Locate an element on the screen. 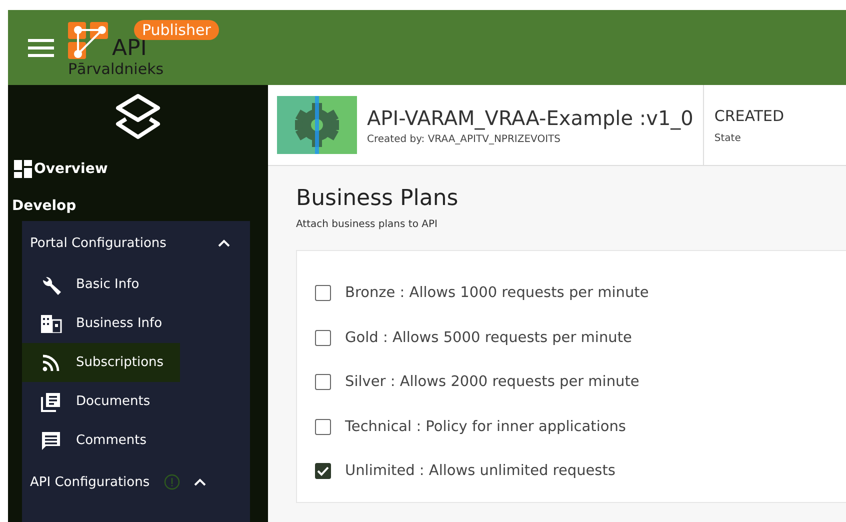 The image size is (846, 522). created-by: Created by: VRAA_APITV_NPRIZEVOITS is located at coordinates (464, 139).